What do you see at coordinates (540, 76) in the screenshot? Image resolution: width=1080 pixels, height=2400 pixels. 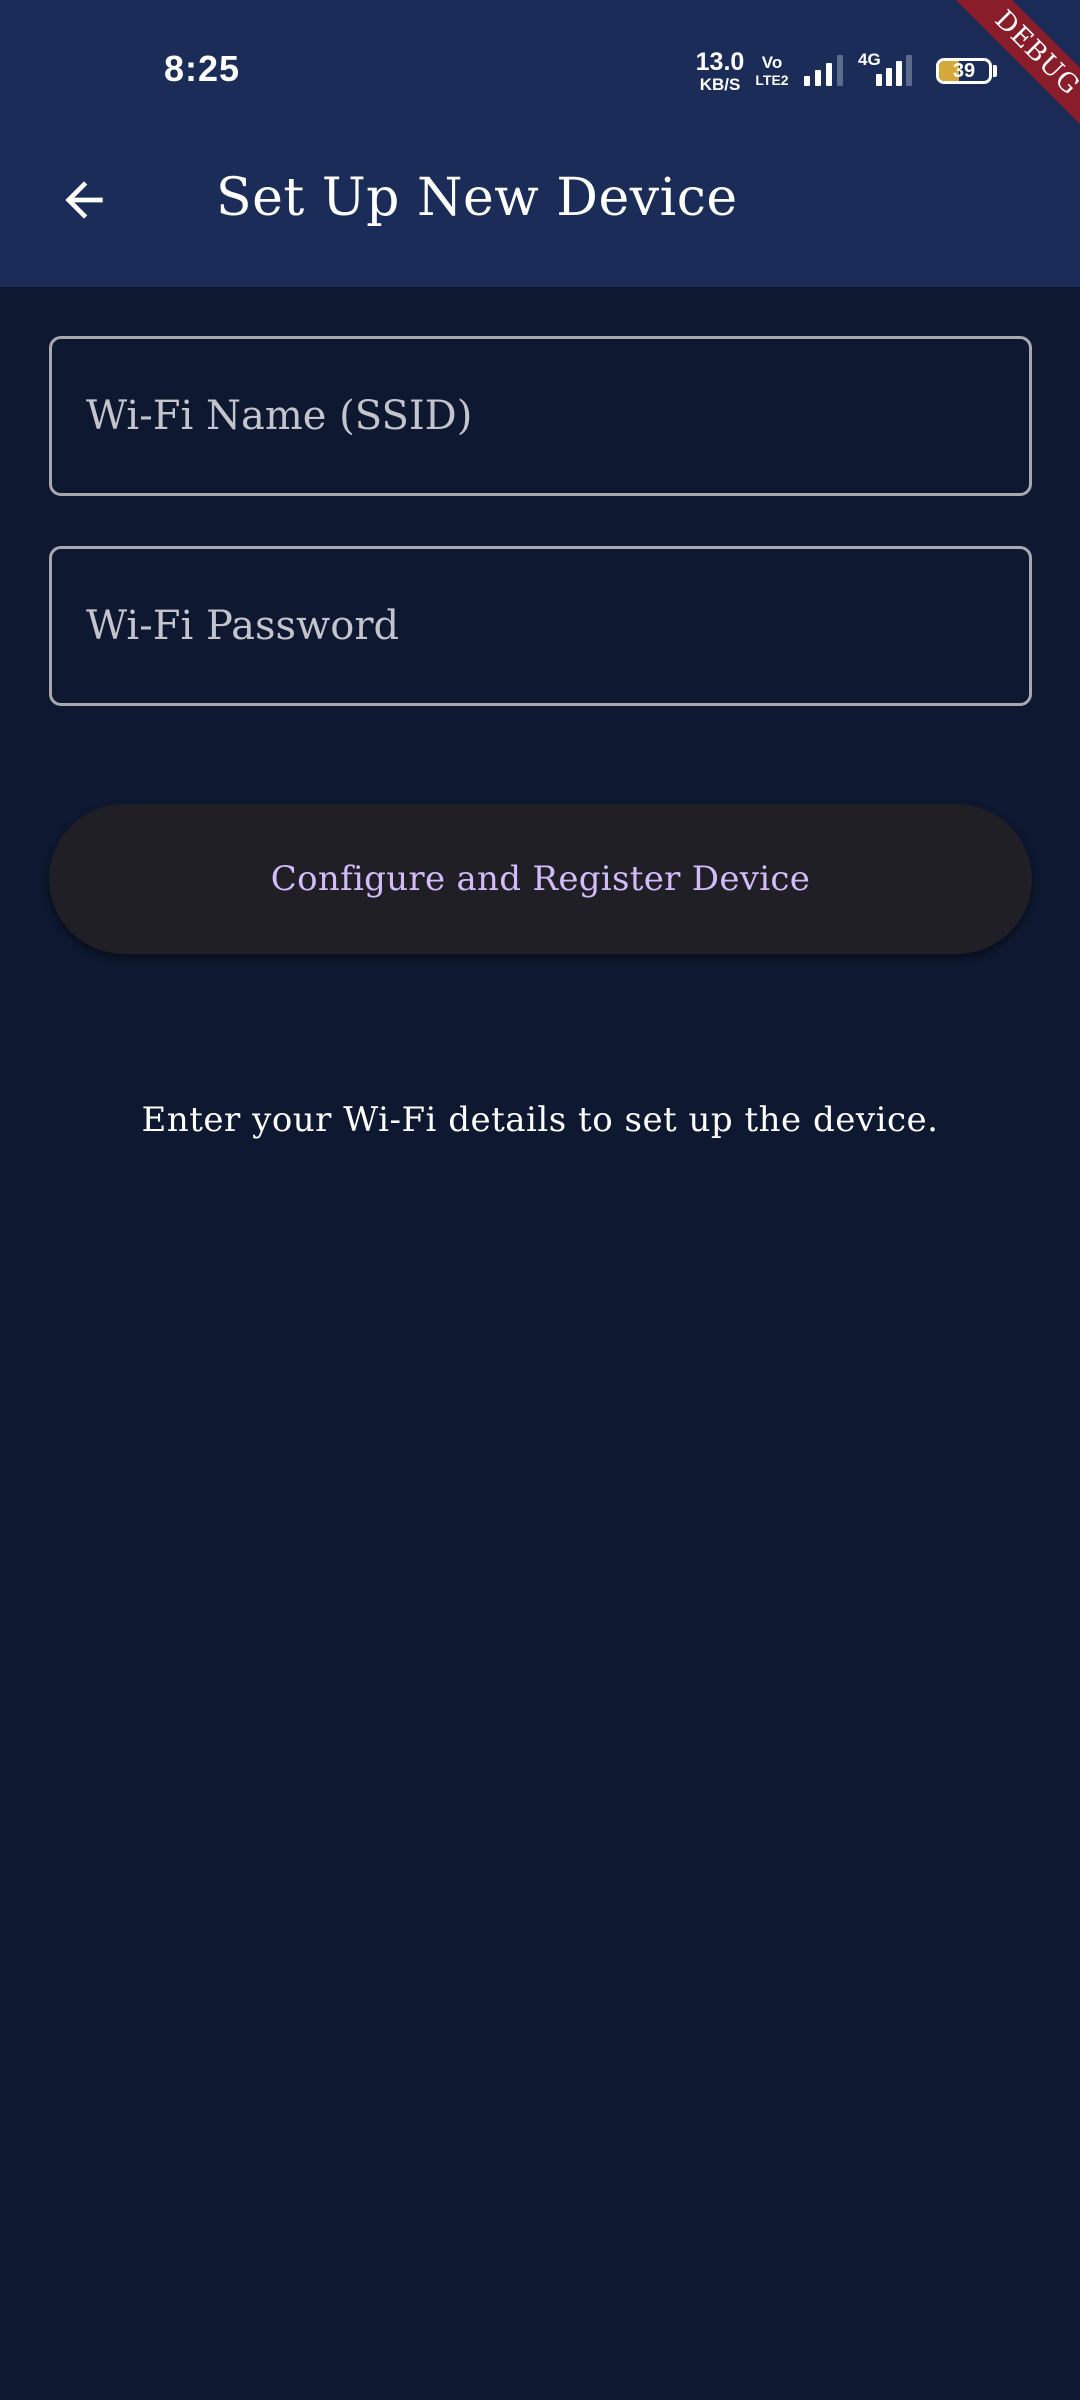 I see `status-bar: 8:25 13.0 KB/S Vo LTE2 4G 39 DEBUG` at bounding box center [540, 76].